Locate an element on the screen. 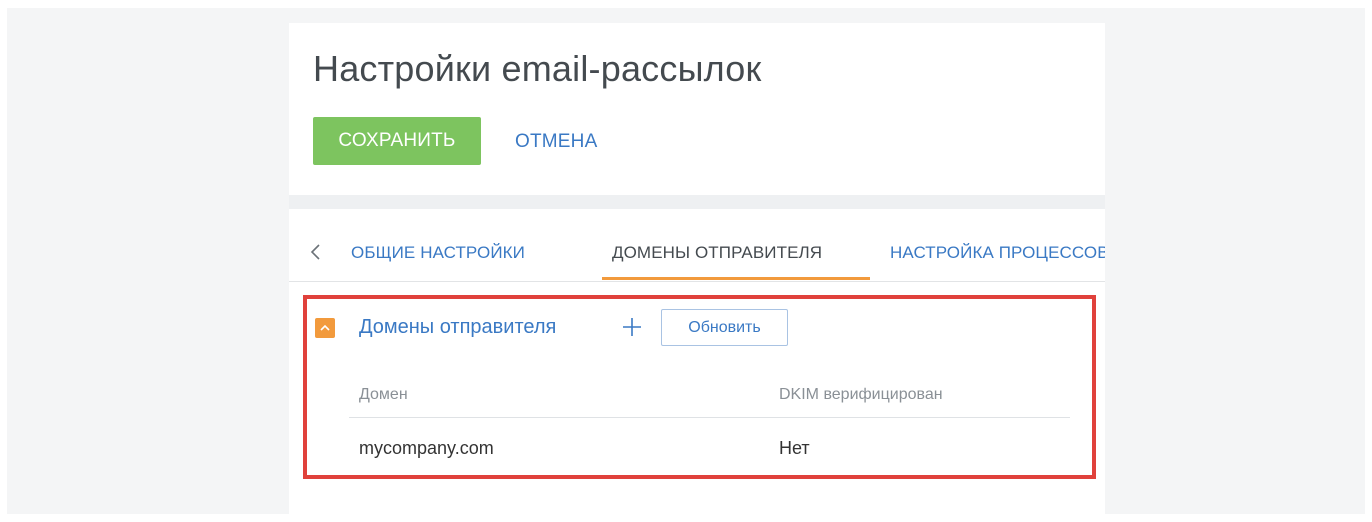 Image resolution: width=1372 pixels, height=522 pixels. plus-icon is located at coordinates (632, 327).